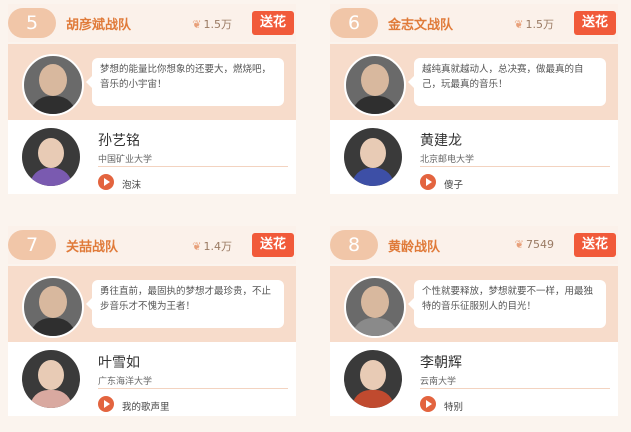 The width and height of the screenshot is (631, 432). I want to click on student-row: 孙艺铭 中国矿业大学 泡沫, so click(152, 157).